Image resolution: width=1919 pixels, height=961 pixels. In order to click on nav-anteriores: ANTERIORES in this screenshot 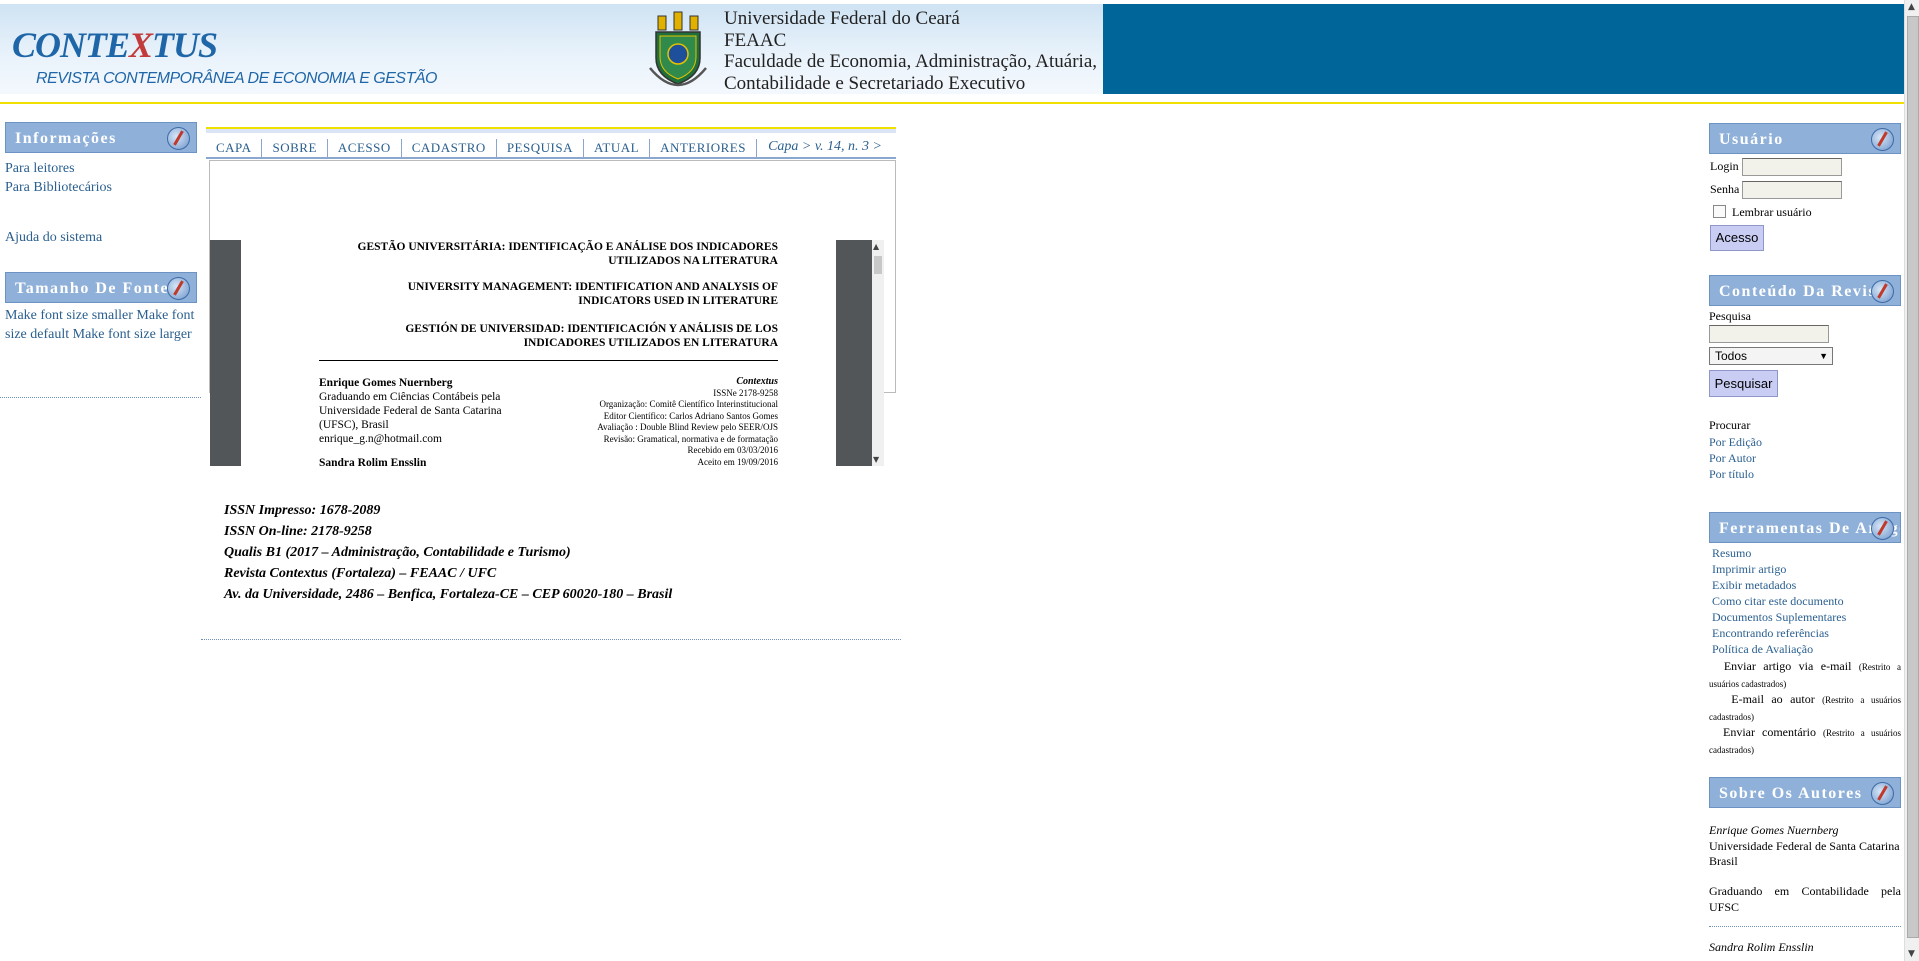, I will do `click(703, 148)`.